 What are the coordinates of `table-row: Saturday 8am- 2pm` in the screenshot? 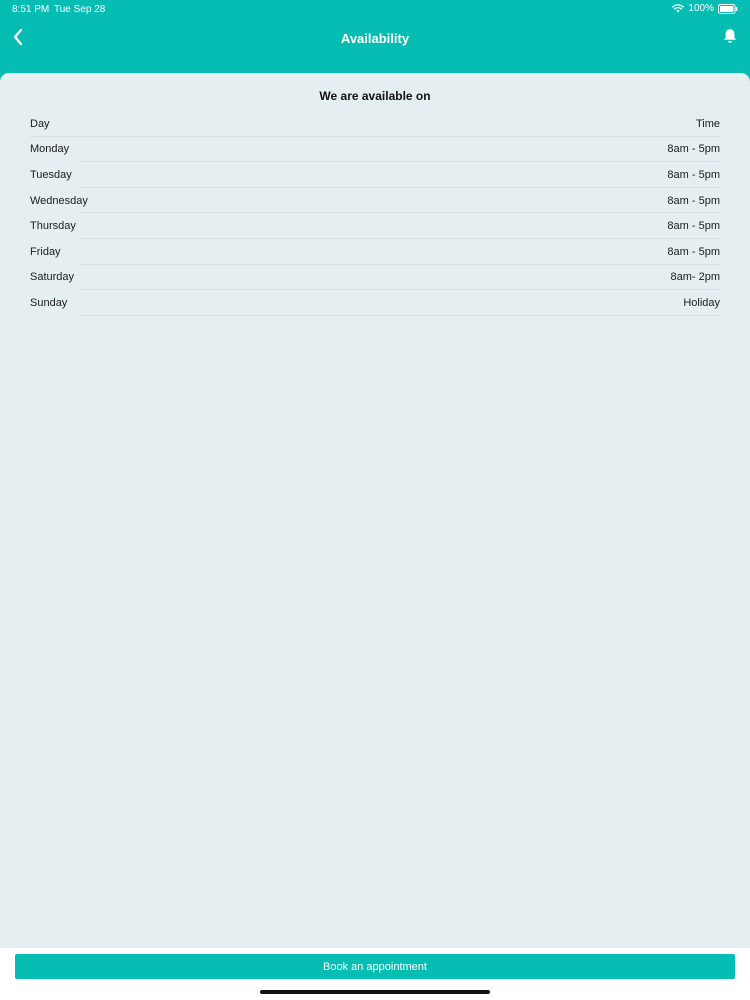 It's located at (375, 278).